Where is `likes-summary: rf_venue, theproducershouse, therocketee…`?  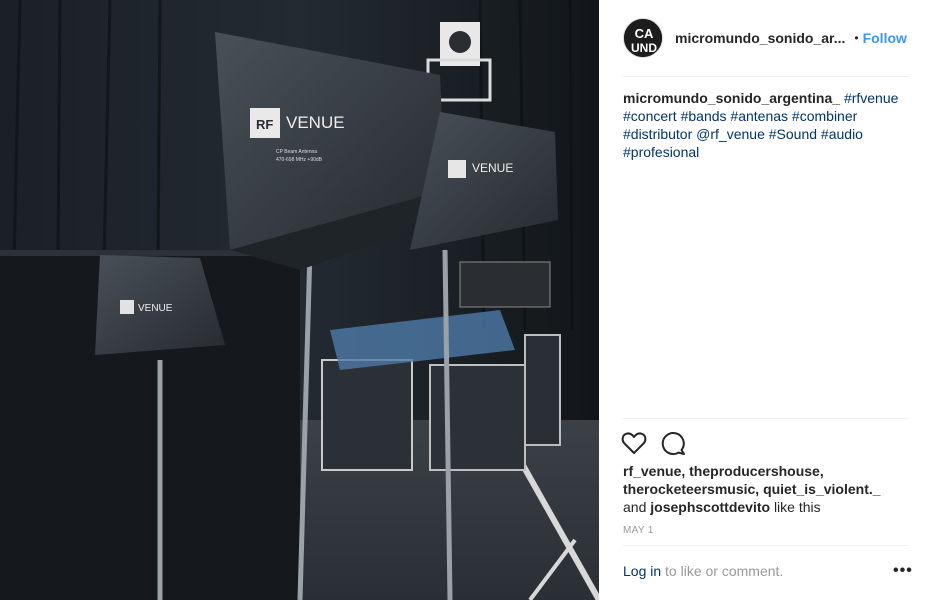
likes-summary: rf_venue, theproducershouse, therocketee… is located at coordinates (768, 489).